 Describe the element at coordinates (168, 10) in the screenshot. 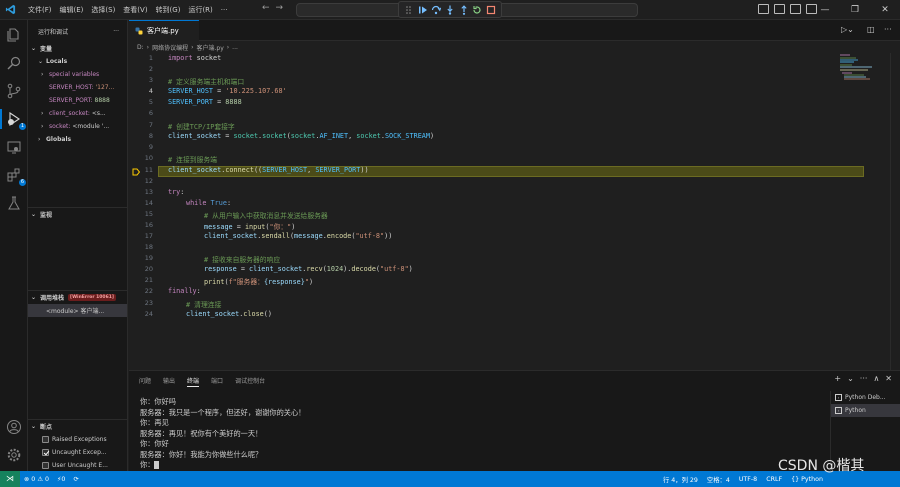

I see `menu-go: 转到(G)` at that location.